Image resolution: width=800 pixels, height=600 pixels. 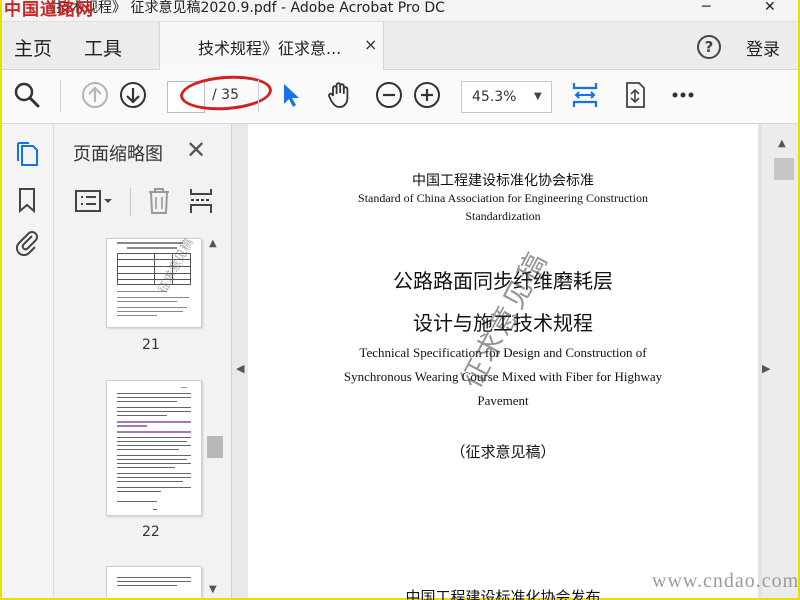 What do you see at coordinates (427, 95) in the screenshot?
I see `zoom-in-icon` at bounding box center [427, 95].